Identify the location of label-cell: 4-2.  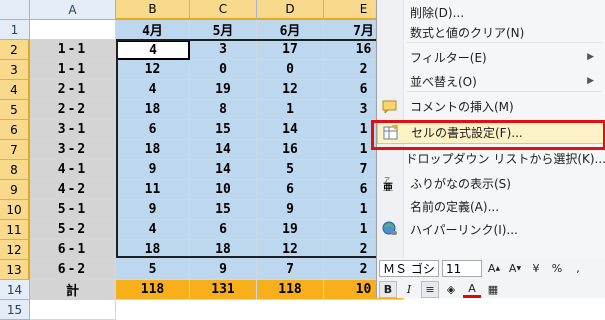
(73, 190).